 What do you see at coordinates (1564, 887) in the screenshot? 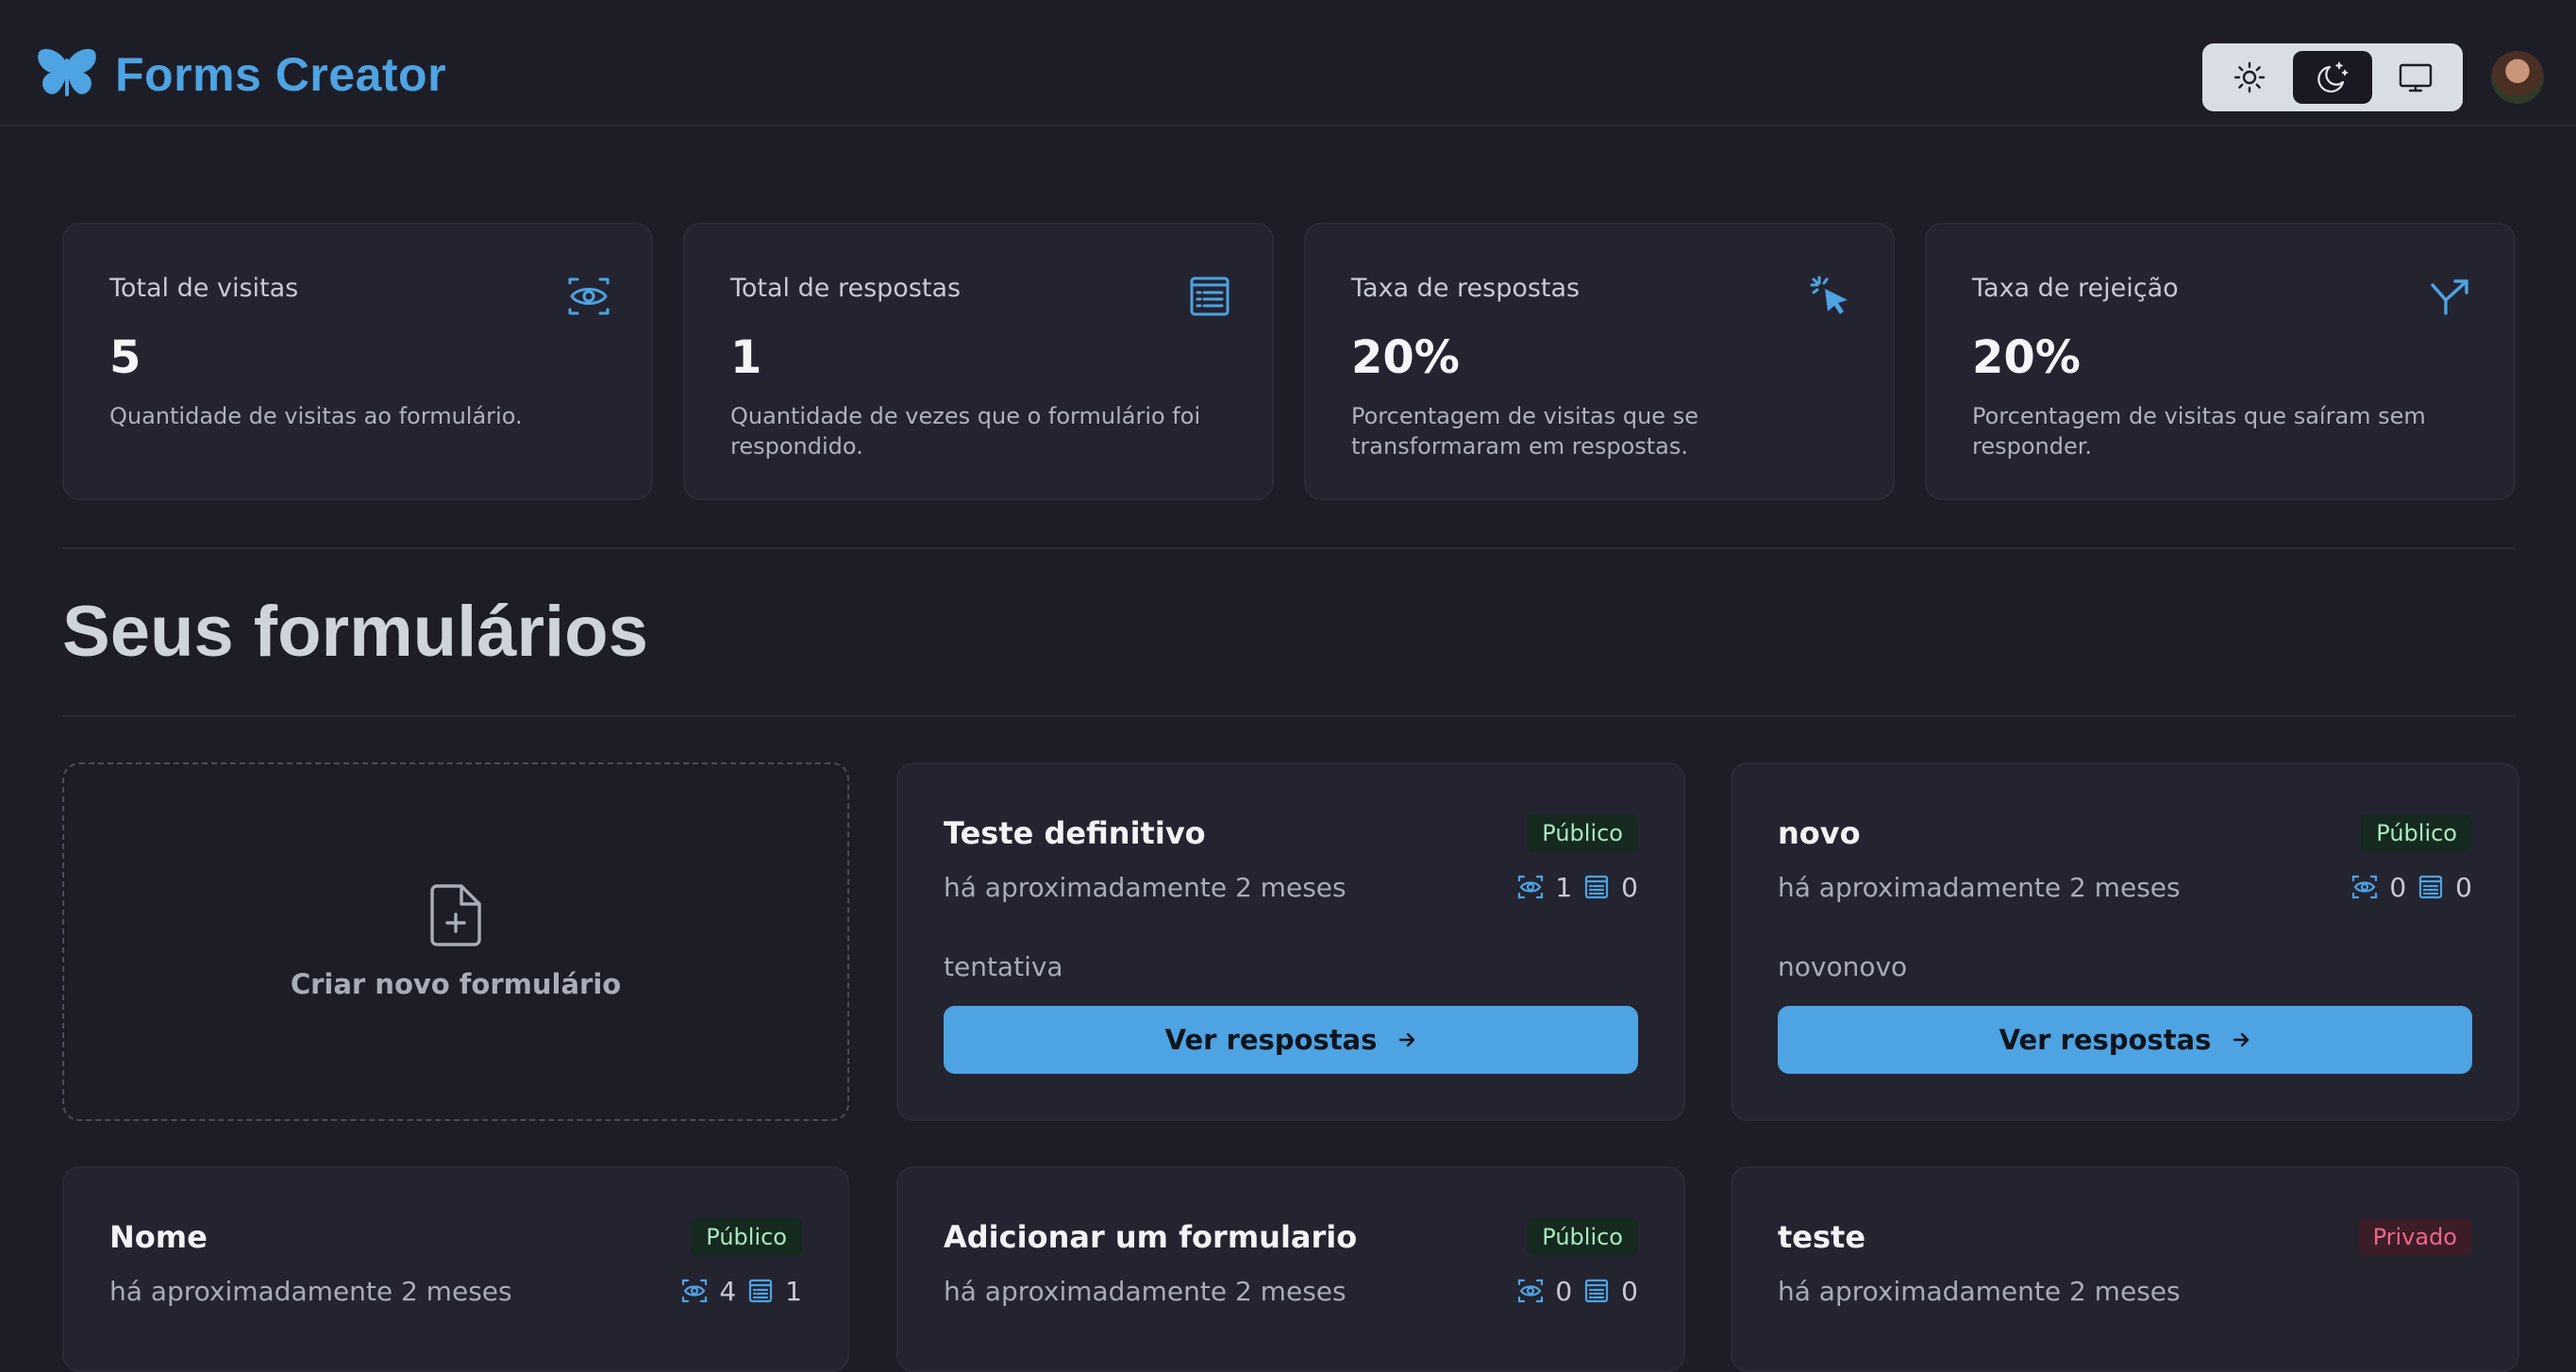
I see `visits-count: 1` at bounding box center [1564, 887].